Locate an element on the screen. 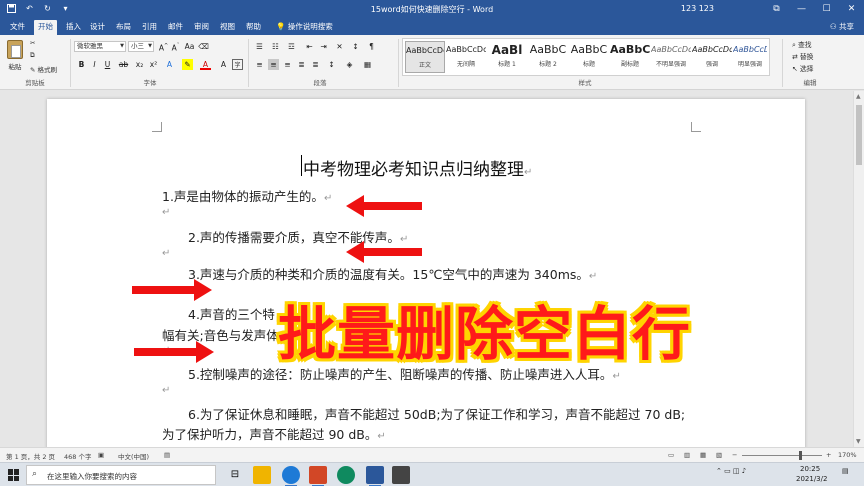 The image size is (864, 486). tell-me-search: 💡 操作说明搜索 is located at coordinates (304, 27).